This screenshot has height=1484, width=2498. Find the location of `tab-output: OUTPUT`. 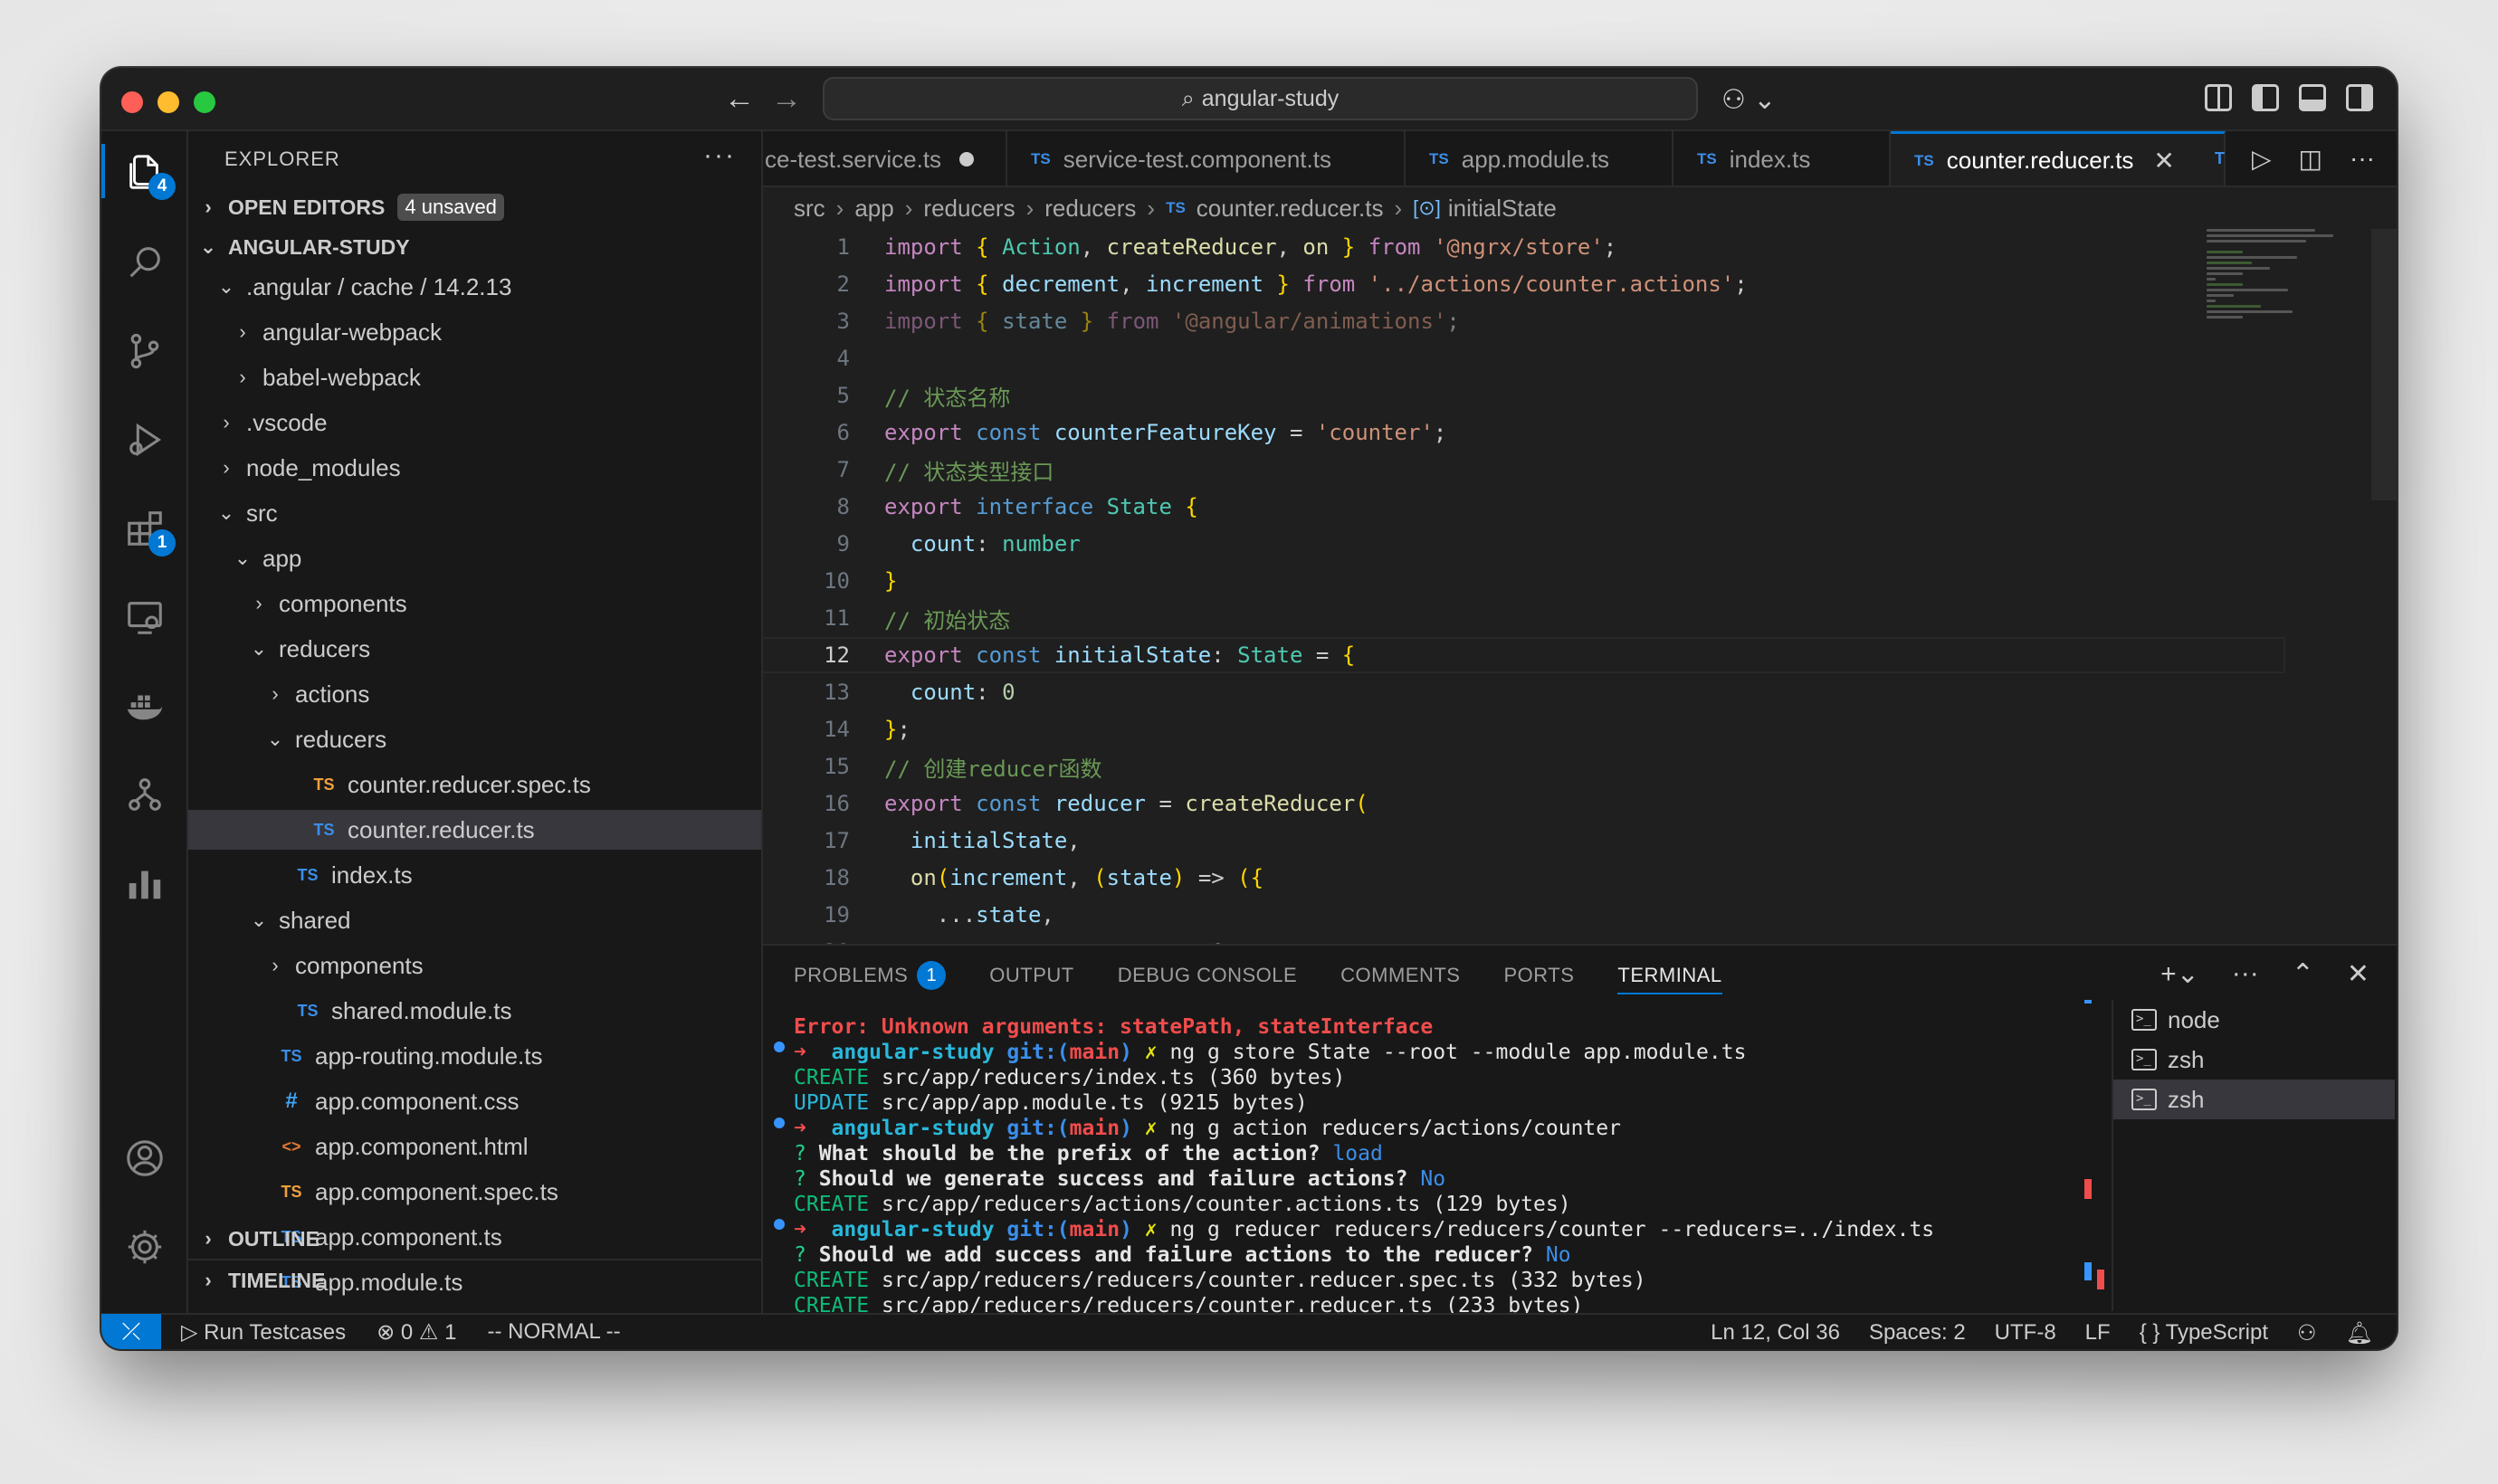

tab-output: OUTPUT is located at coordinates (1031, 975).